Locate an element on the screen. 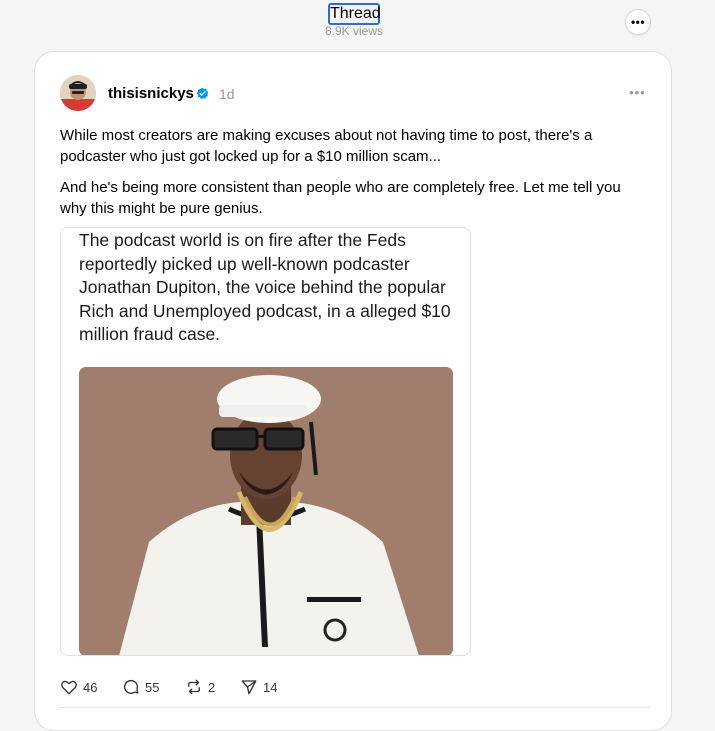 The width and height of the screenshot is (715, 731). post-menu-button: ••• is located at coordinates (637, 92).